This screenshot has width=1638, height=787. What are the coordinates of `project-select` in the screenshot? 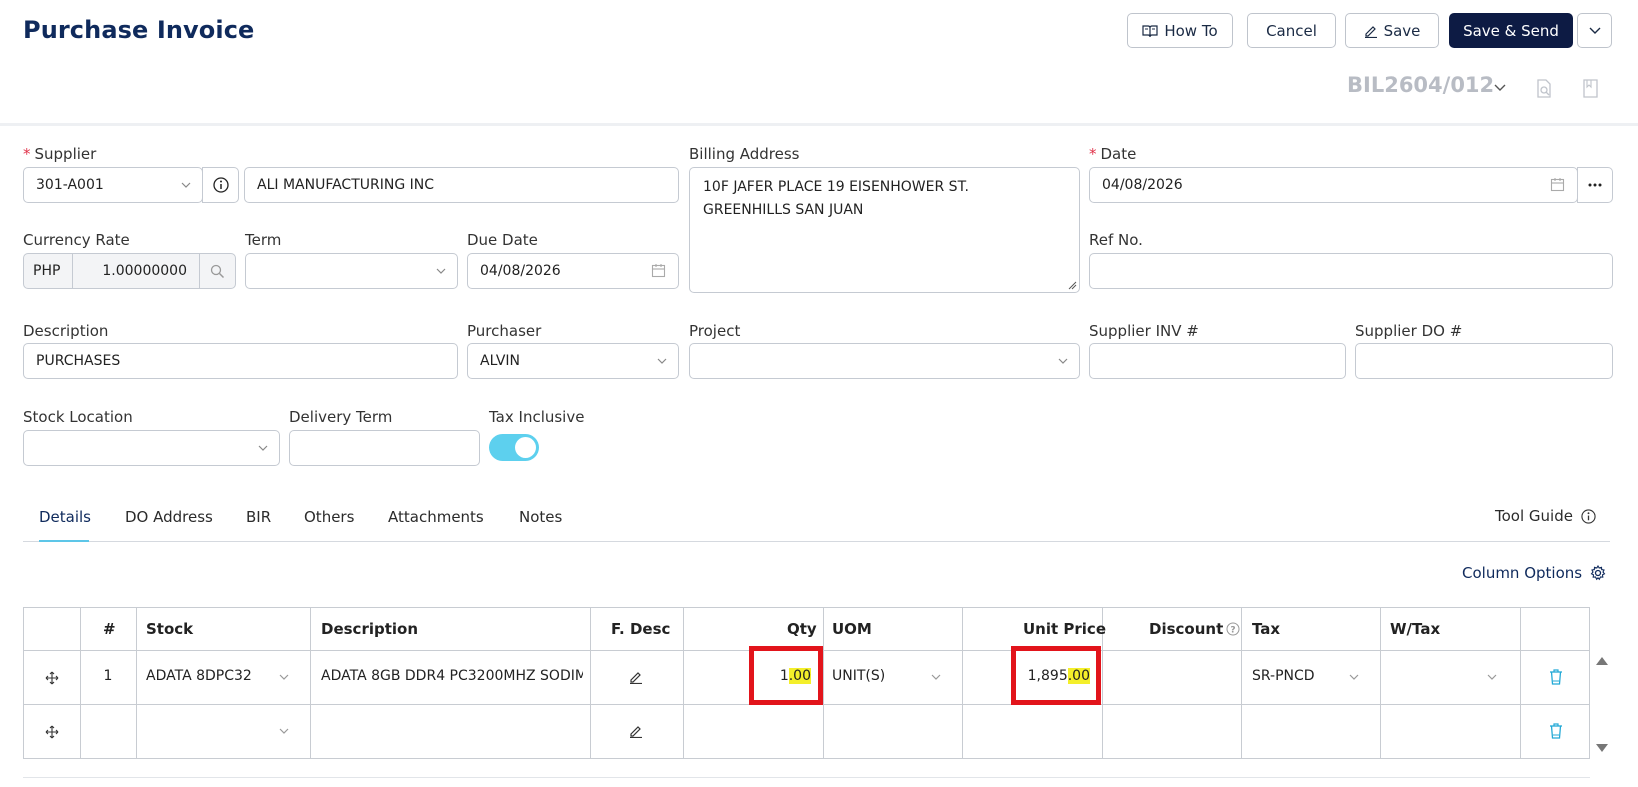 It's located at (884, 361).